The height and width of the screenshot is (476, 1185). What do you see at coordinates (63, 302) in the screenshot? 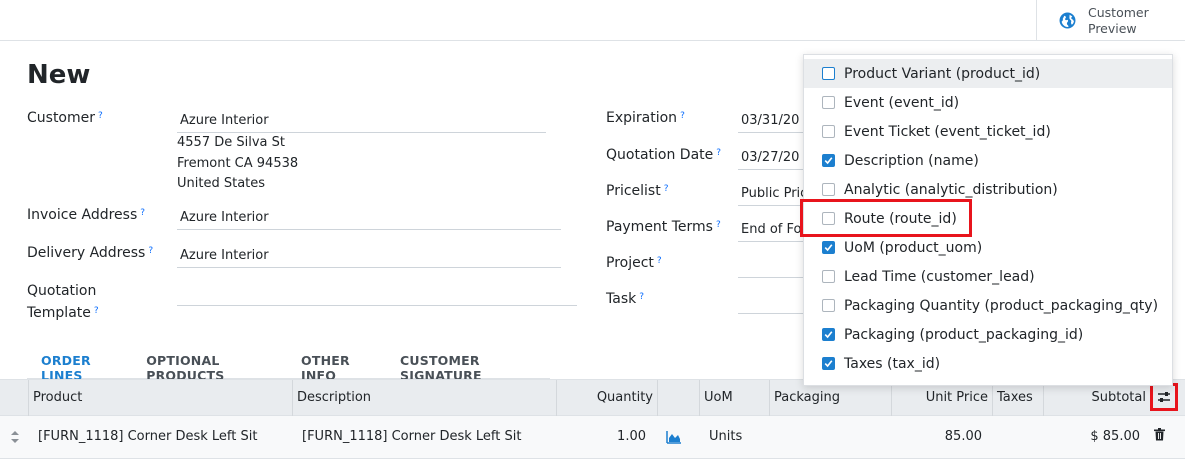
I see `quotation-template-label: Quotation Template?` at bounding box center [63, 302].